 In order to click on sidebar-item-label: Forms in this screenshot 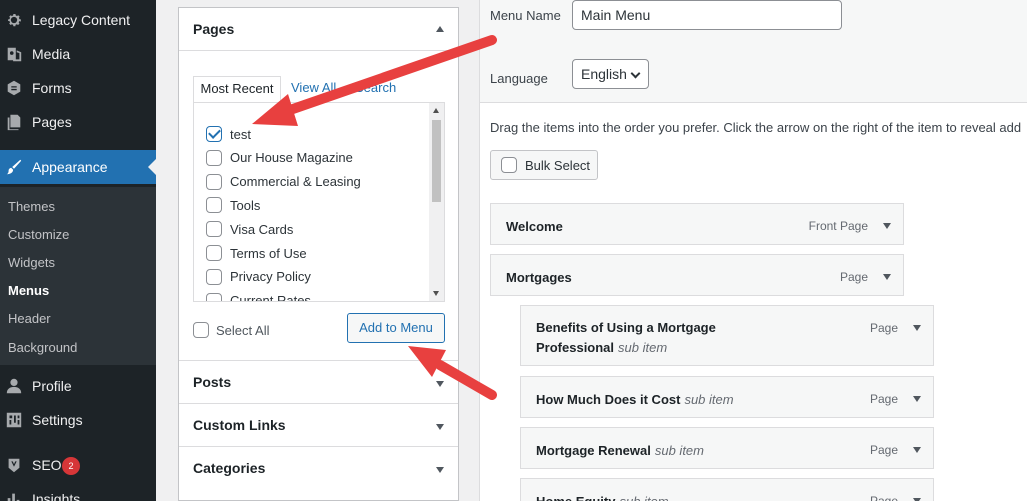, I will do `click(52, 88)`.